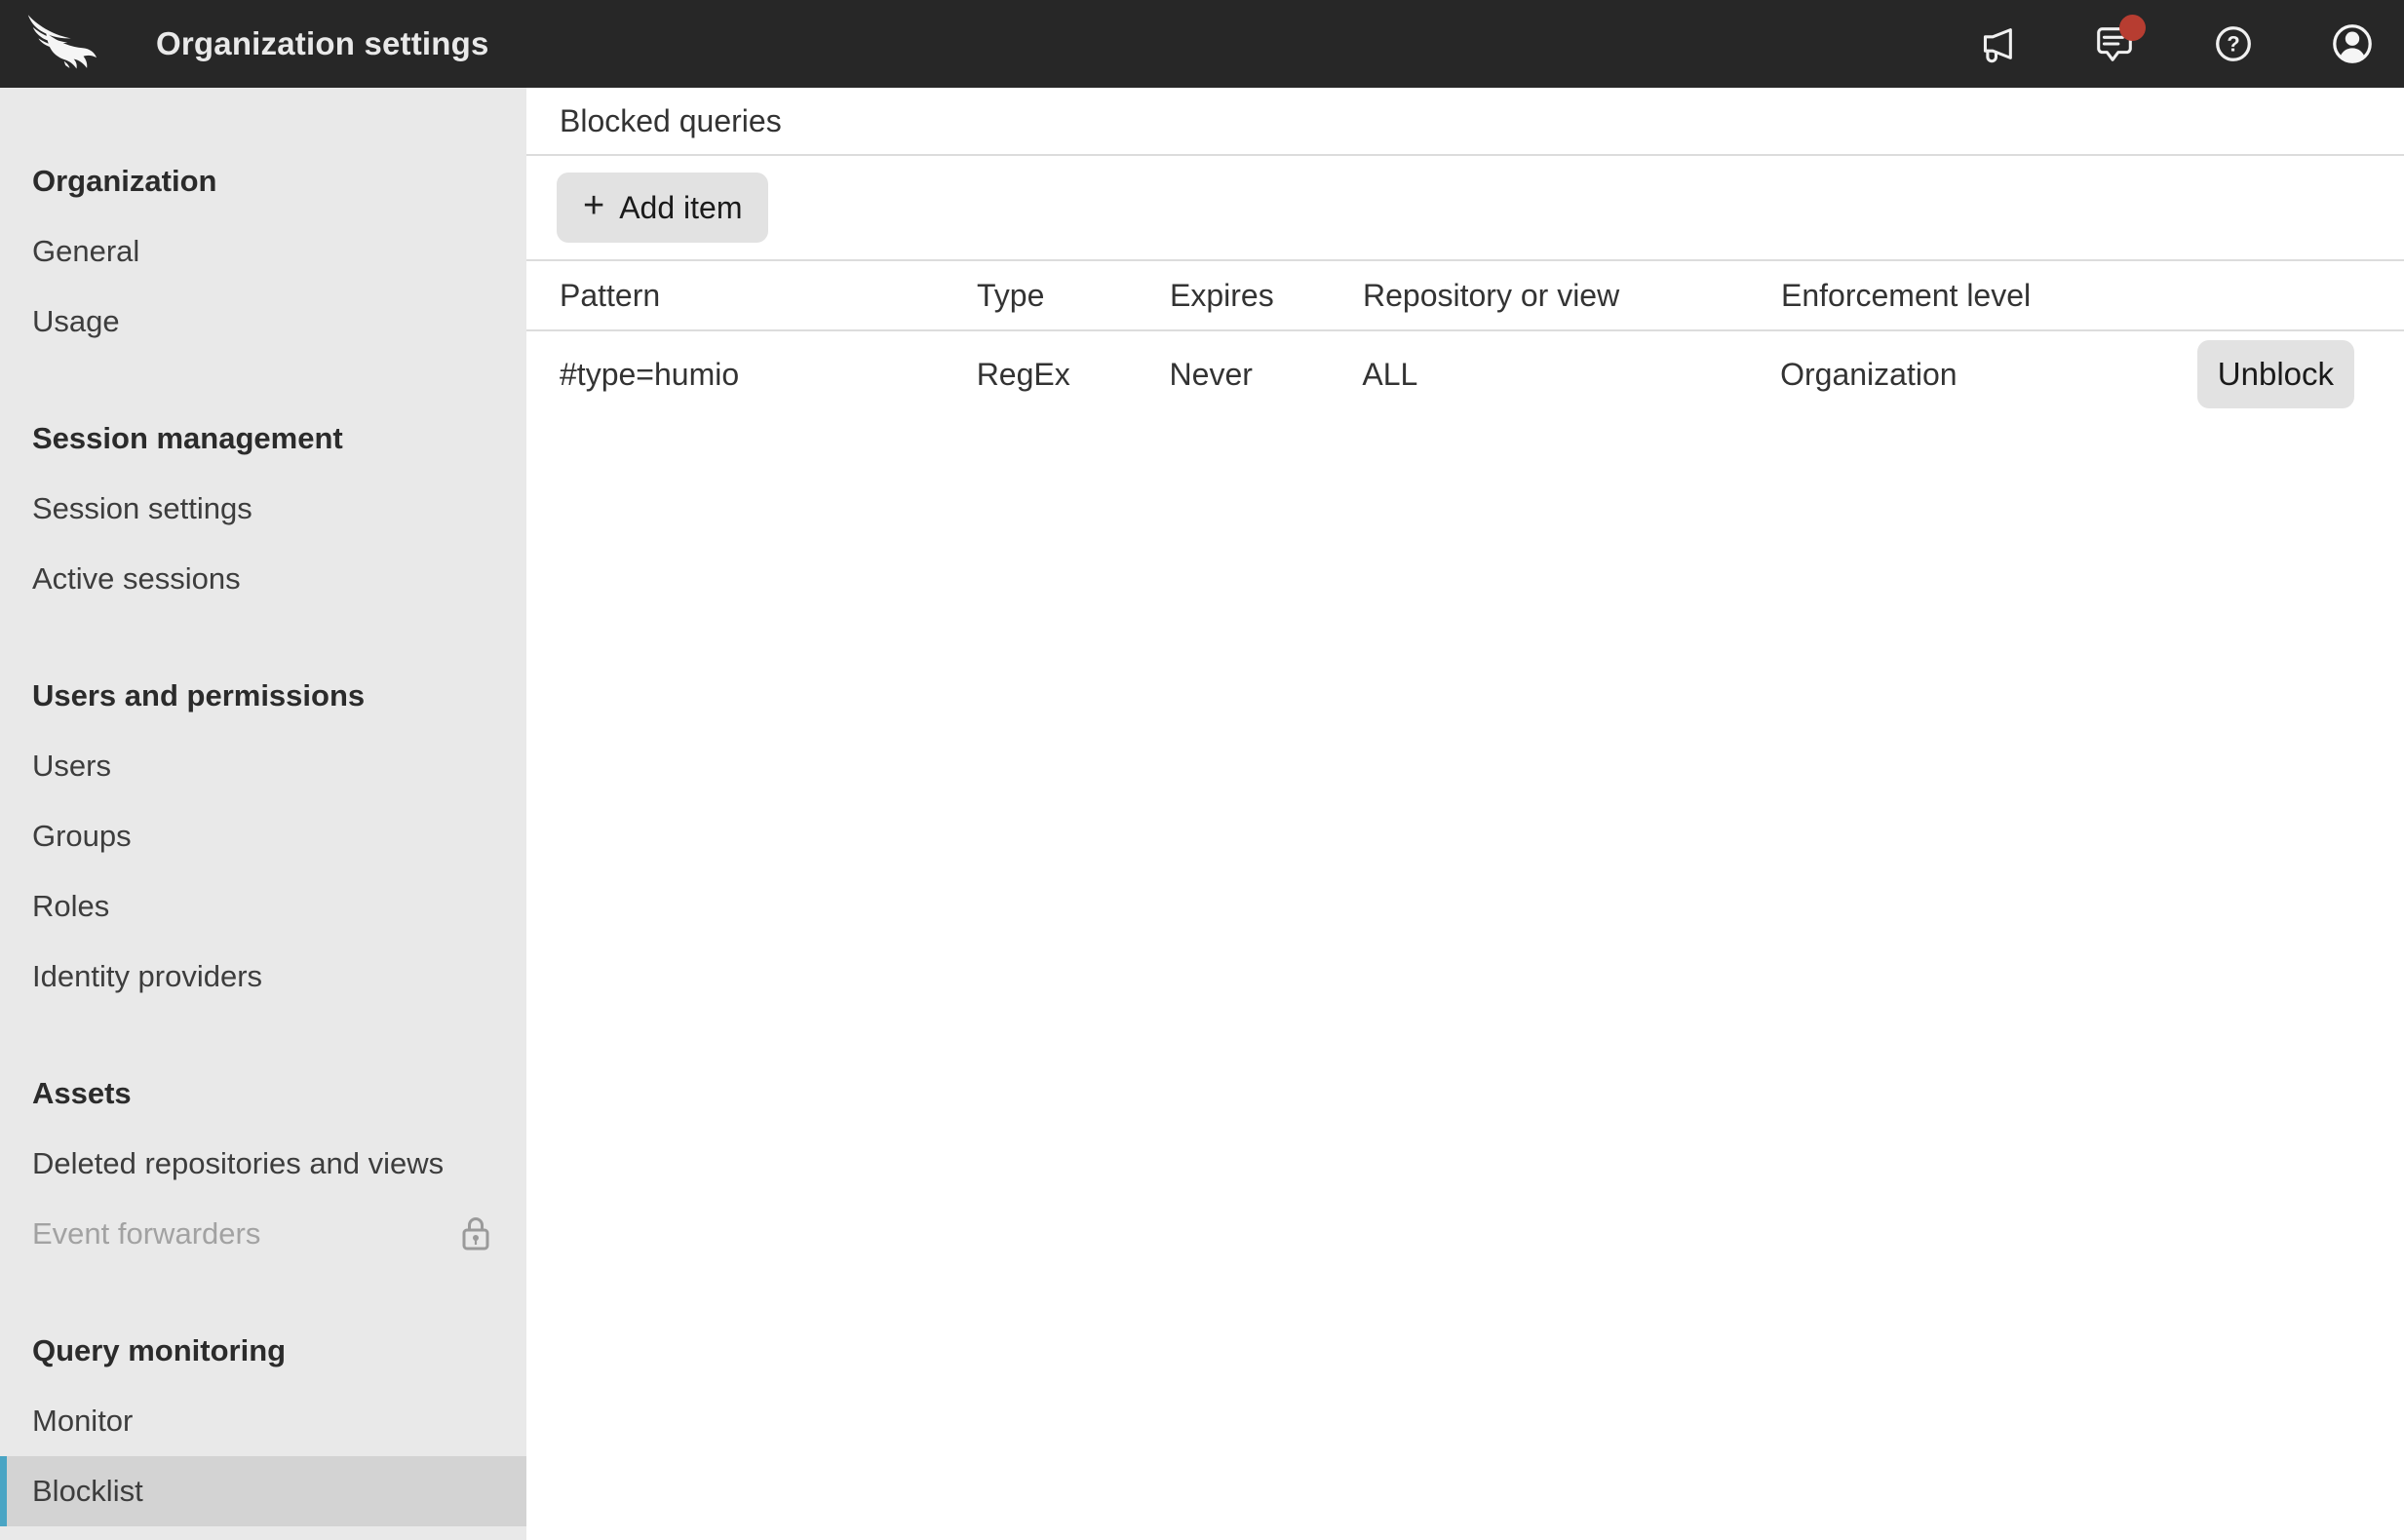  I want to click on cell-expires: Never, so click(1211, 374).